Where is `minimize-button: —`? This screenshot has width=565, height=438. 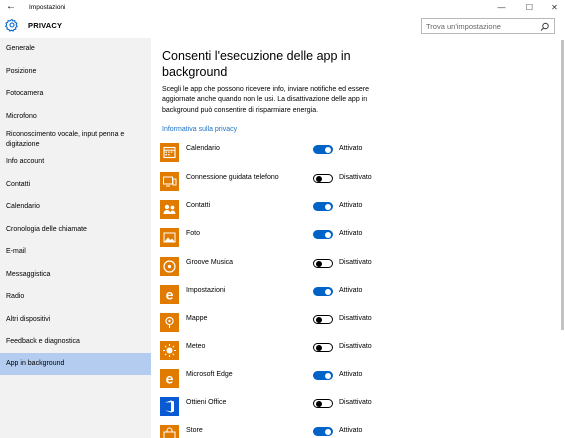
minimize-button: — is located at coordinates (501, 7).